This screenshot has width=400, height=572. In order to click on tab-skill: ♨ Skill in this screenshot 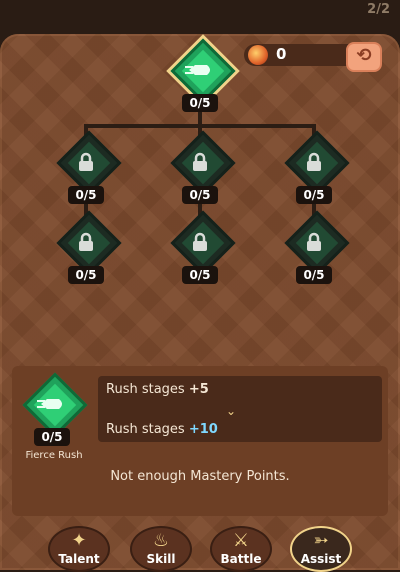, I will do `click(161, 549)`.